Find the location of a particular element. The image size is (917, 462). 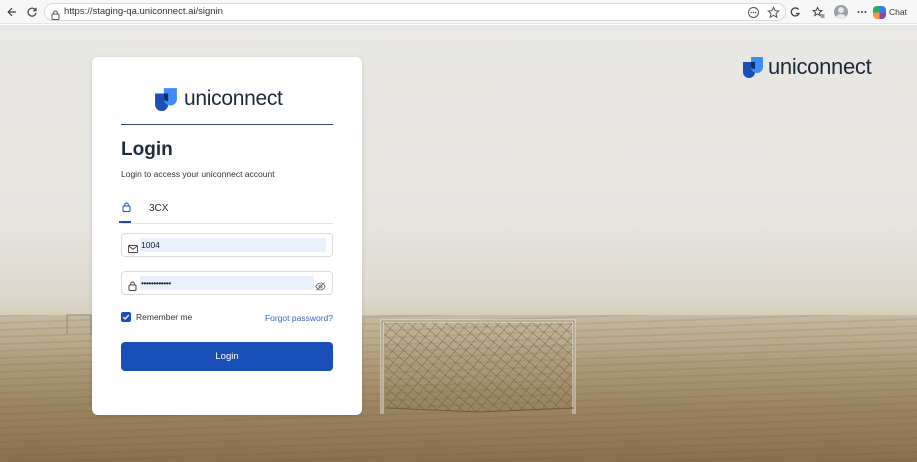

login-method-tabs: 3CX is located at coordinates (226, 210).